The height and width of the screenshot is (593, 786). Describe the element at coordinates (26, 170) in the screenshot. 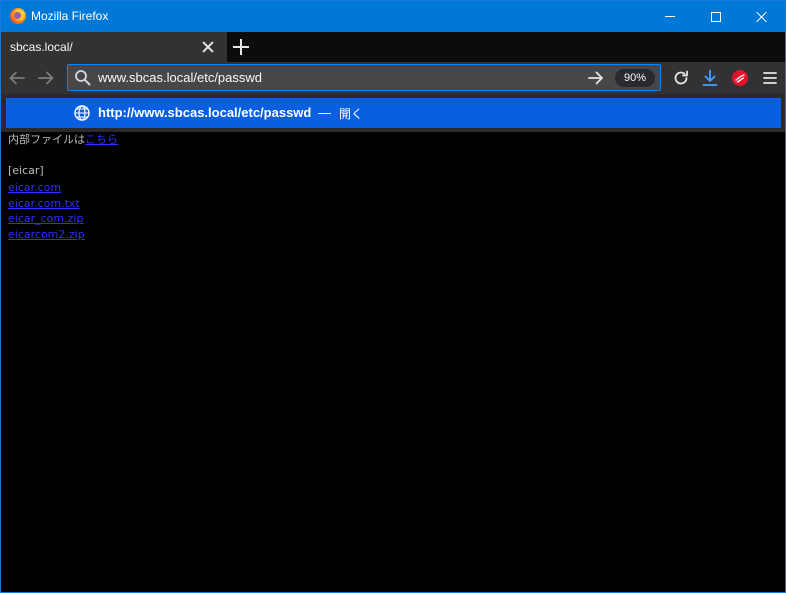

I see `section-label-eicar: [eicar]` at that location.